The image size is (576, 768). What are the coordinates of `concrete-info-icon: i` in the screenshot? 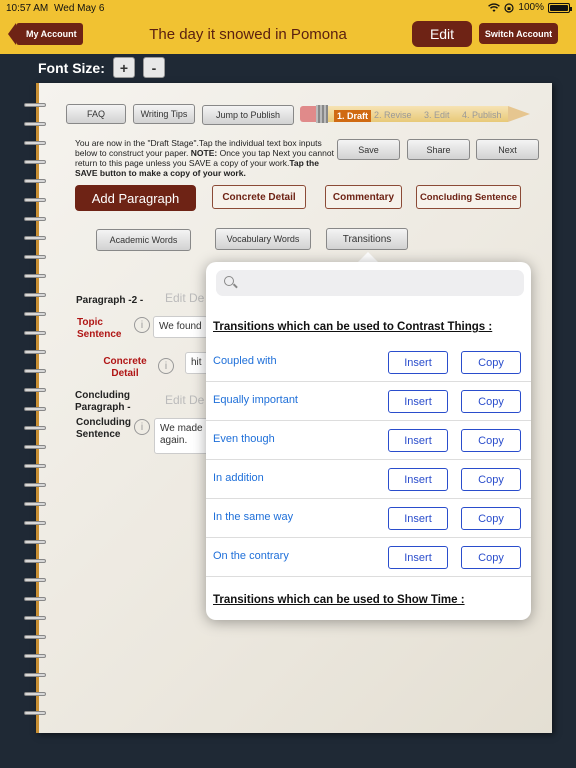 It's located at (166, 366).